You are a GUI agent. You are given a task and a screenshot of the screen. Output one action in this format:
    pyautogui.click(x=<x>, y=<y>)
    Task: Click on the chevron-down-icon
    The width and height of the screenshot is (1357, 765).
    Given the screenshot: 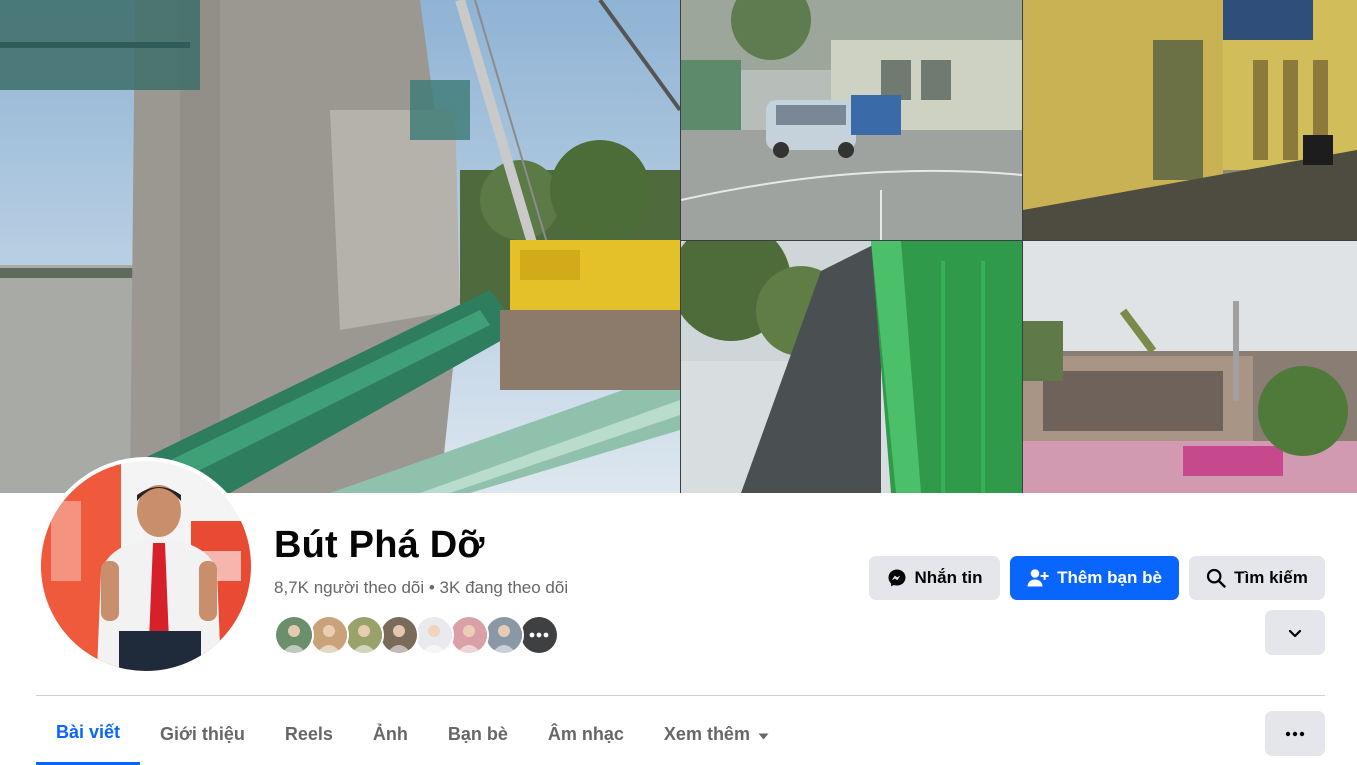 What is the action you would take?
    pyautogui.click(x=1295, y=633)
    